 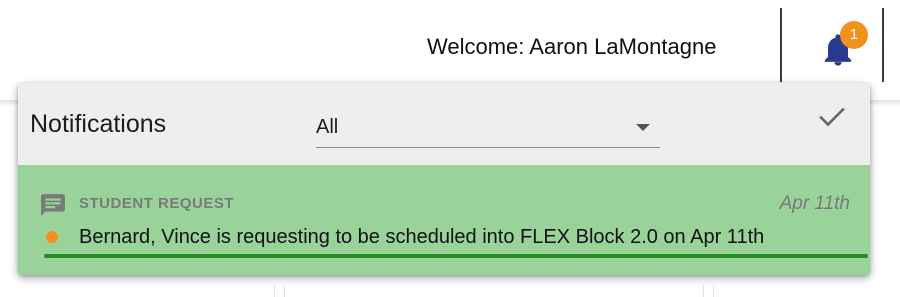 What do you see at coordinates (98, 124) in the screenshot?
I see `panel-title: Notifications` at bounding box center [98, 124].